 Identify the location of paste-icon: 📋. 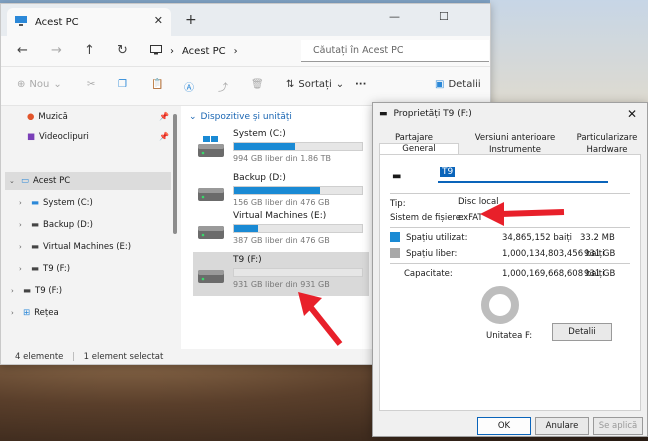
(157, 84).